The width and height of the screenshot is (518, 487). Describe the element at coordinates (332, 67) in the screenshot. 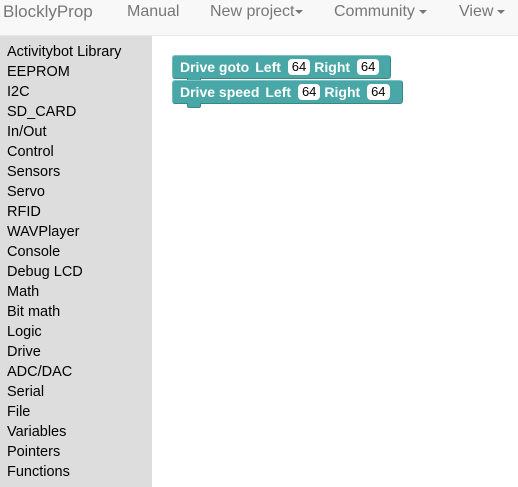

I see `drive-goto-right-label: Right` at that location.